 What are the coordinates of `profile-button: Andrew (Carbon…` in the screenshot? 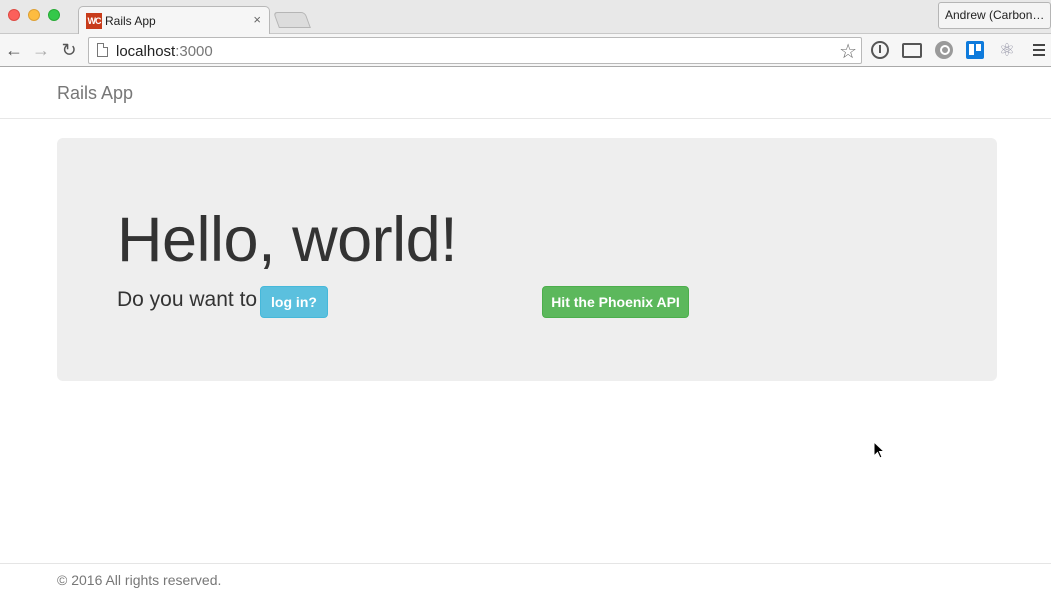 It's located at (994, 15).